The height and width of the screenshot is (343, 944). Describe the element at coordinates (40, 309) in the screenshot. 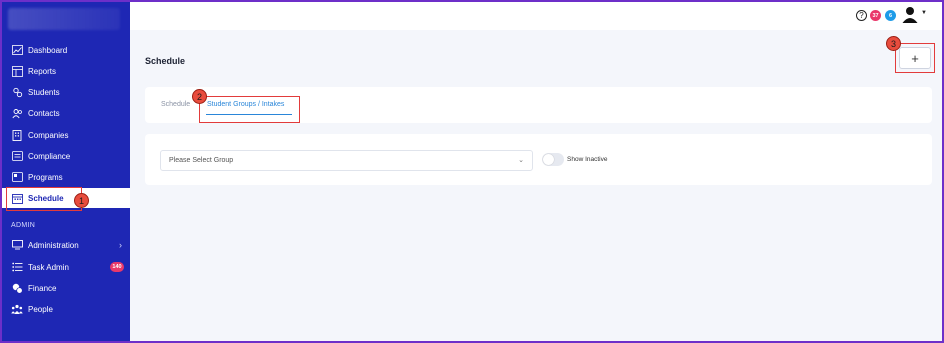

I see `sidebar-item-label: People` at that location.